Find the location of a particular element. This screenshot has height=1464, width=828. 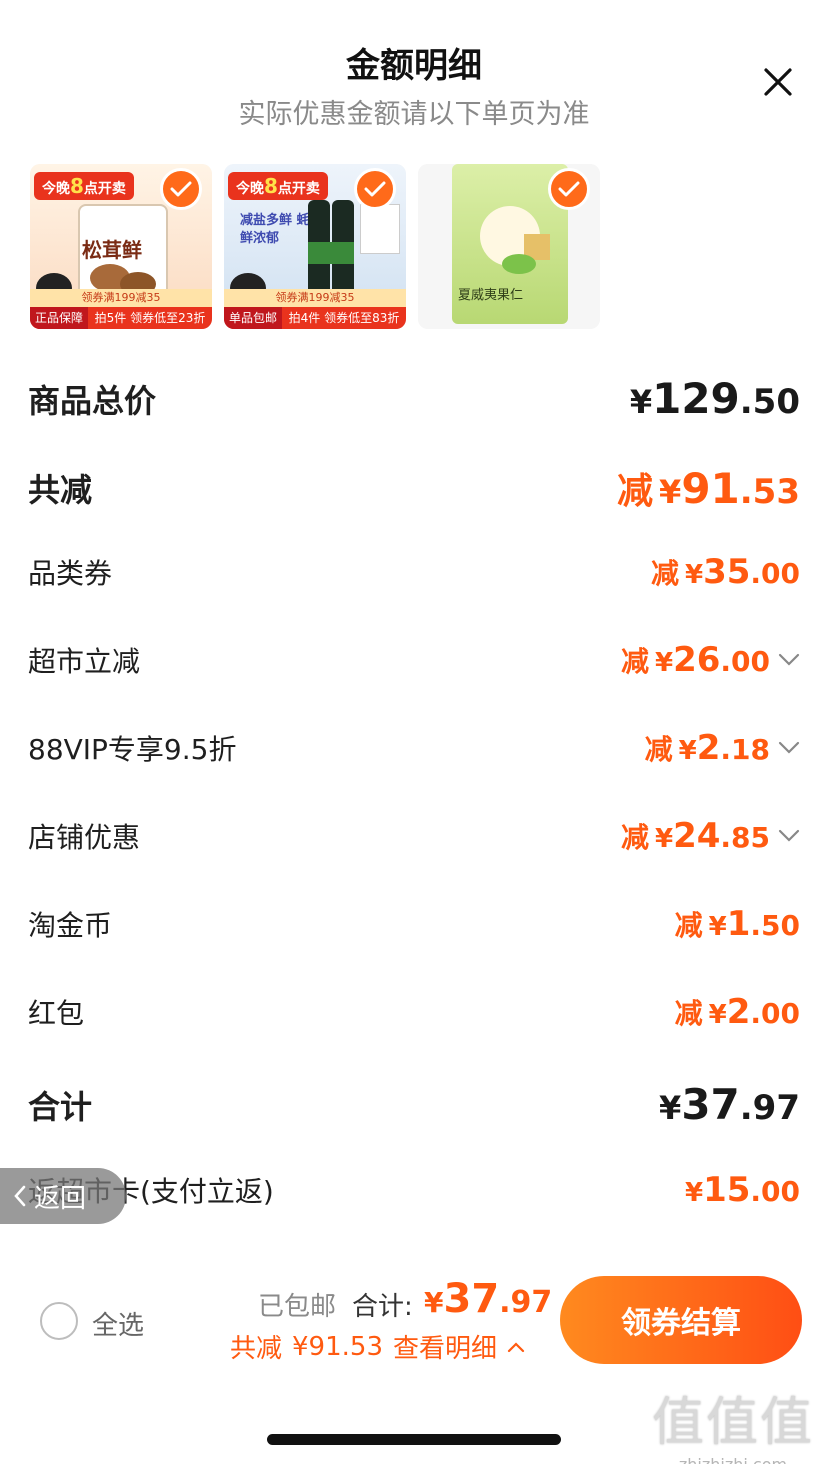

row-taojinbi: 淘金币 减 ¥1.50 is located at coordinates (414, 924).